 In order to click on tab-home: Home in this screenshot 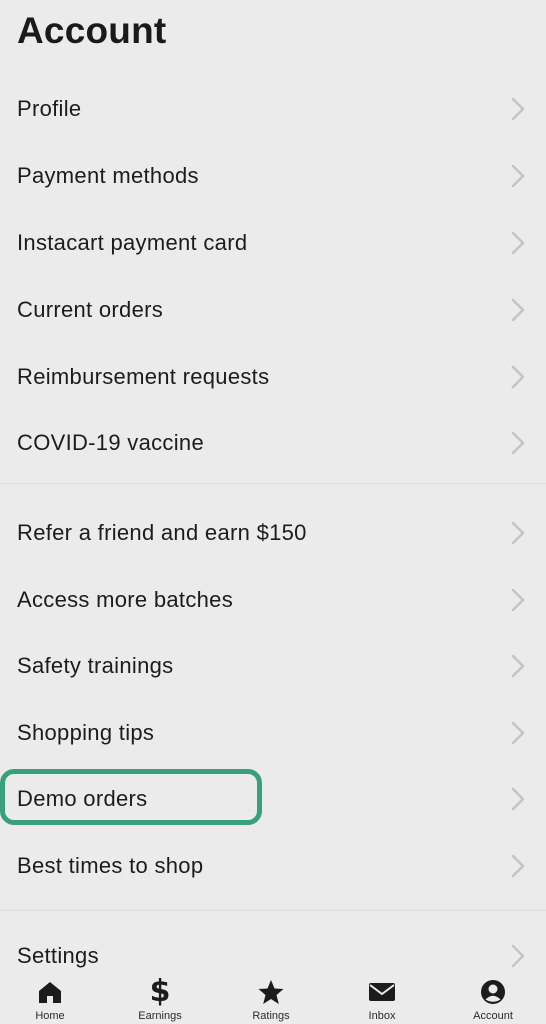, I will do `click(50, 997)`.